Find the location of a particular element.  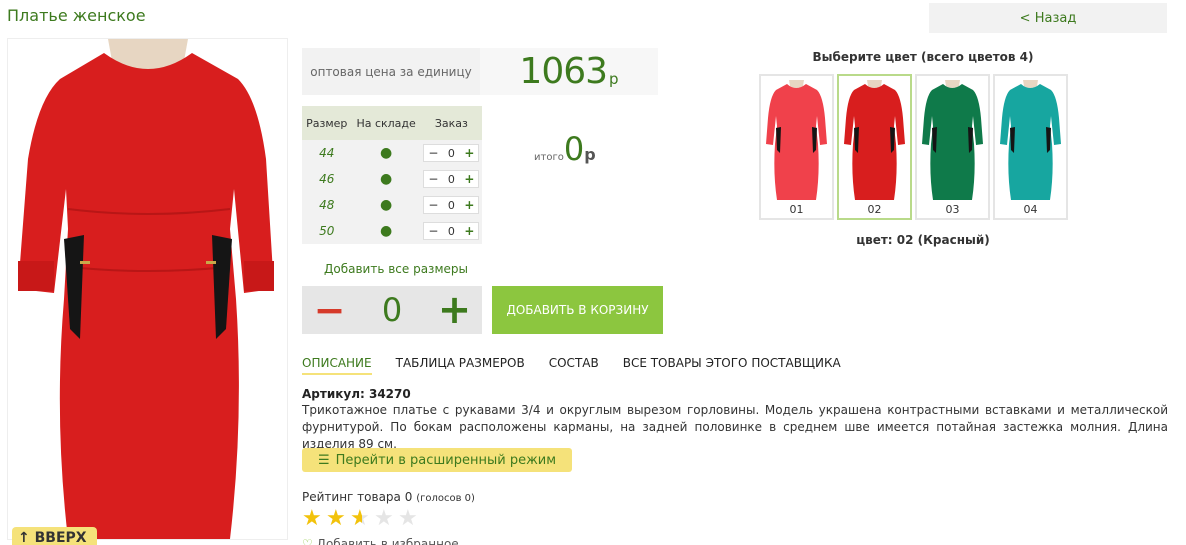

quantity-increment-button: + is located at coordinates (454, 310).